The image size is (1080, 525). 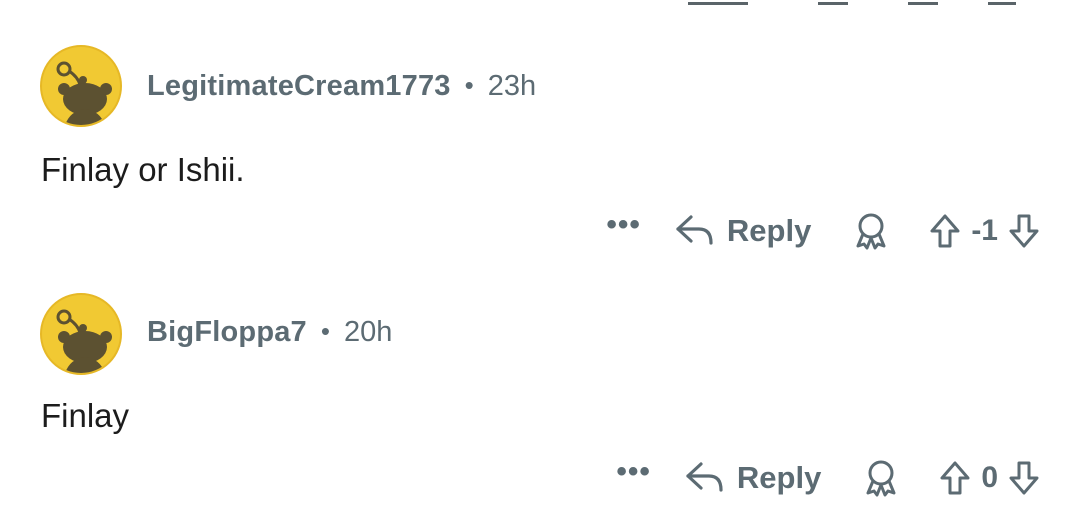 I want to click on comment-body: Finlay or Ishii., so click(x=143, y=169).